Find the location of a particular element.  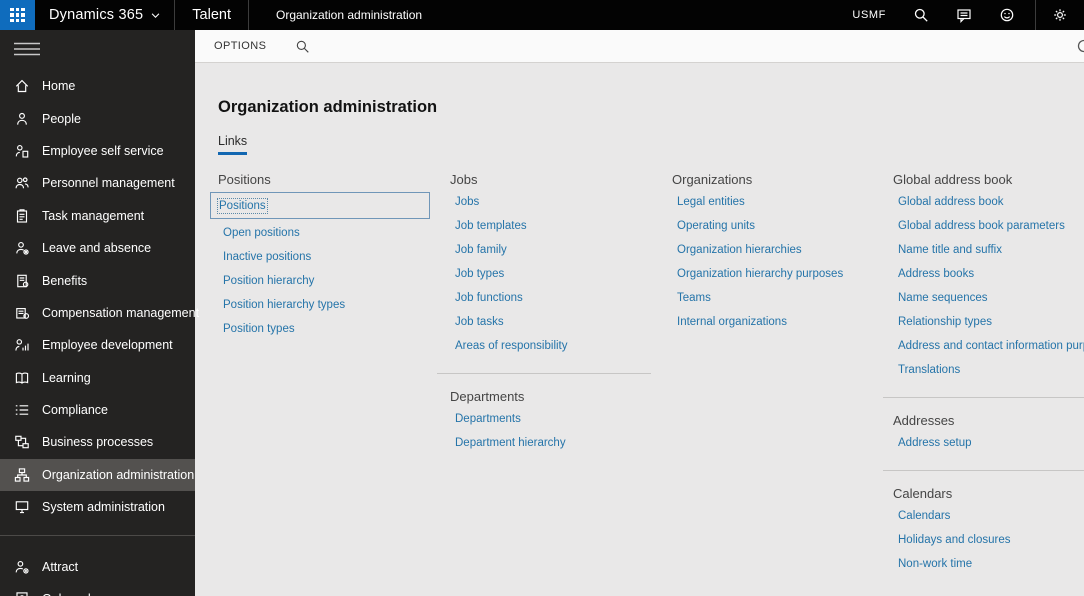

sidebar-item-organization-administration: Organization administration is located at coordinates (97, 475).